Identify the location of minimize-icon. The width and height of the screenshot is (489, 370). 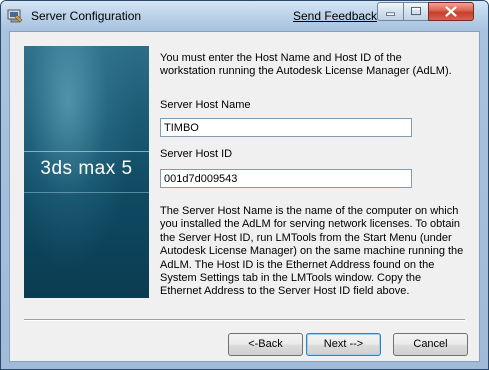
(390, 14).